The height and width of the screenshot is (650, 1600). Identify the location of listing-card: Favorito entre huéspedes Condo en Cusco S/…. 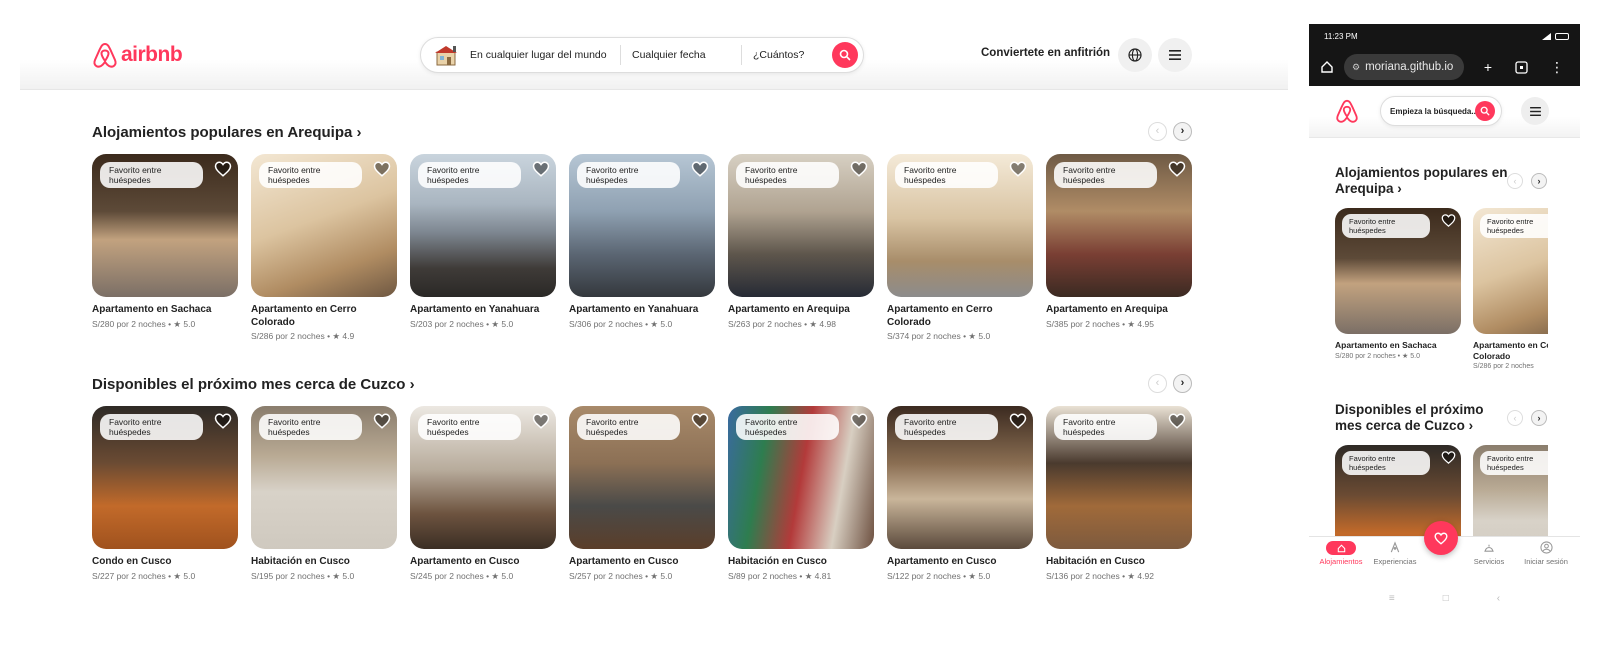
(165, 494).